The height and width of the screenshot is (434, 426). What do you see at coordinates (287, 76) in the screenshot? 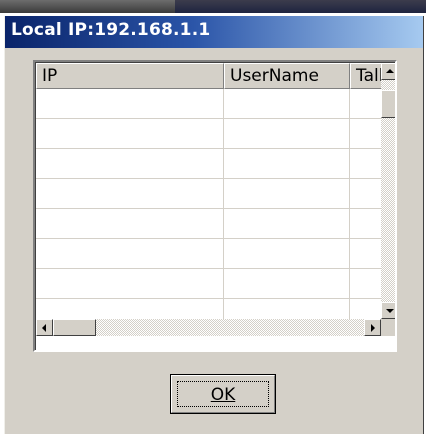
I see `column-header-username: UserName` at bounding box center [287, 76].